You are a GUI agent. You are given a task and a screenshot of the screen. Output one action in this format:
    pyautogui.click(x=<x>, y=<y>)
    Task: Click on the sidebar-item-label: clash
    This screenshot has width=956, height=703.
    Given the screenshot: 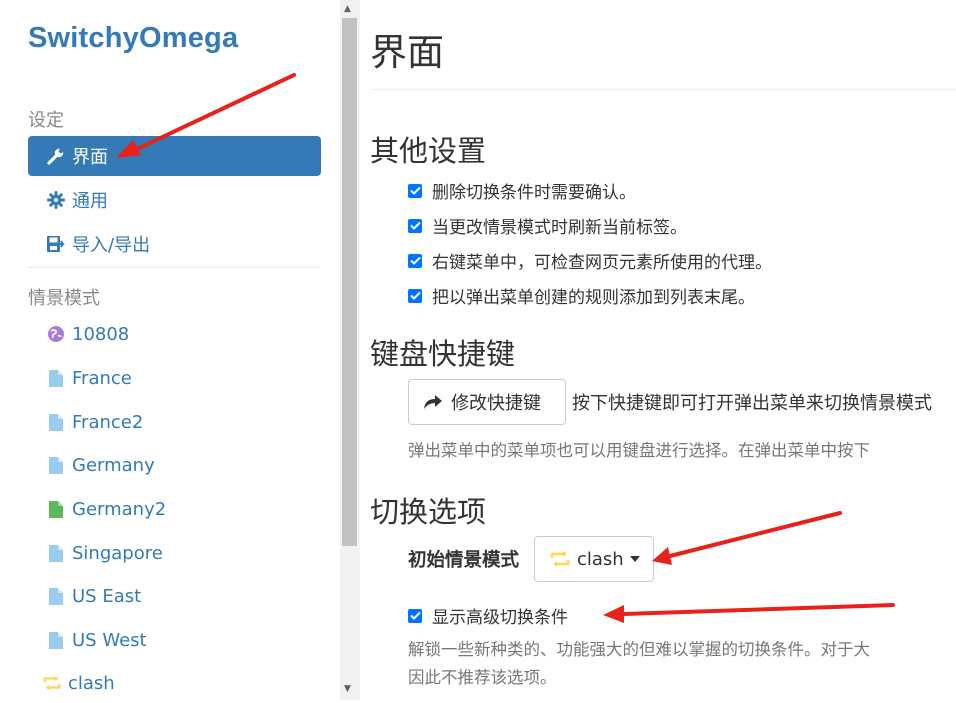 What is the action you would take?
    pyautogui.click(x=91, y=683)
    